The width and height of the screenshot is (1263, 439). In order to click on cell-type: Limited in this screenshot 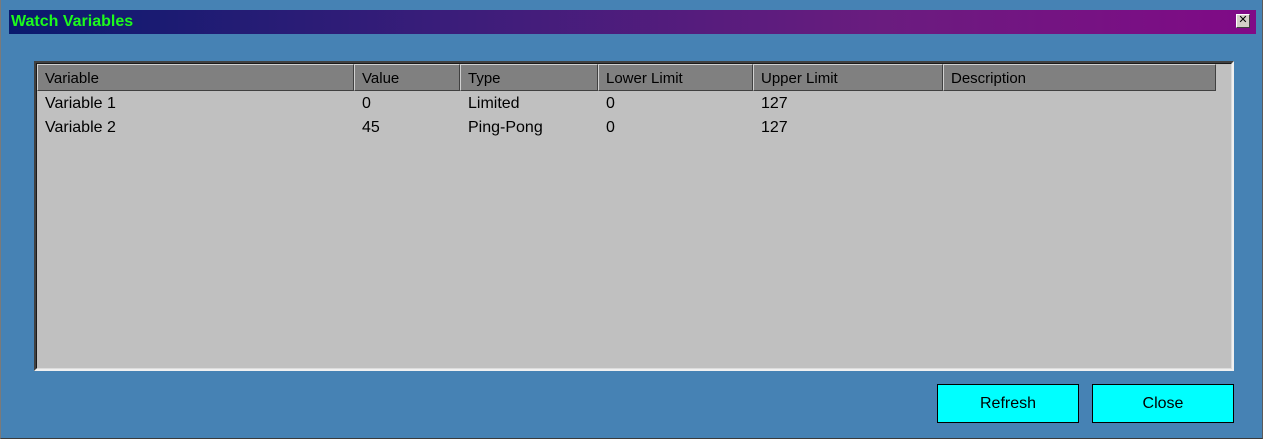, I will do `click(494, 103)`.